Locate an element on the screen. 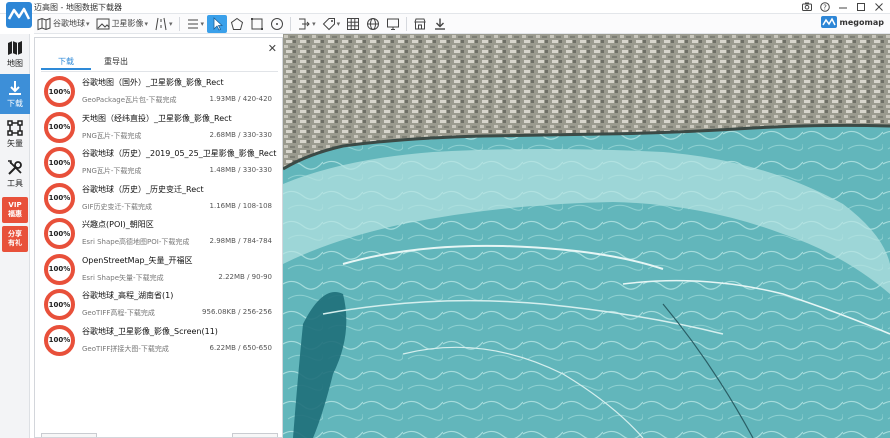 This screenshot has height=438, width=890. megomap-logo-icon is located at coordinates (828, 22).